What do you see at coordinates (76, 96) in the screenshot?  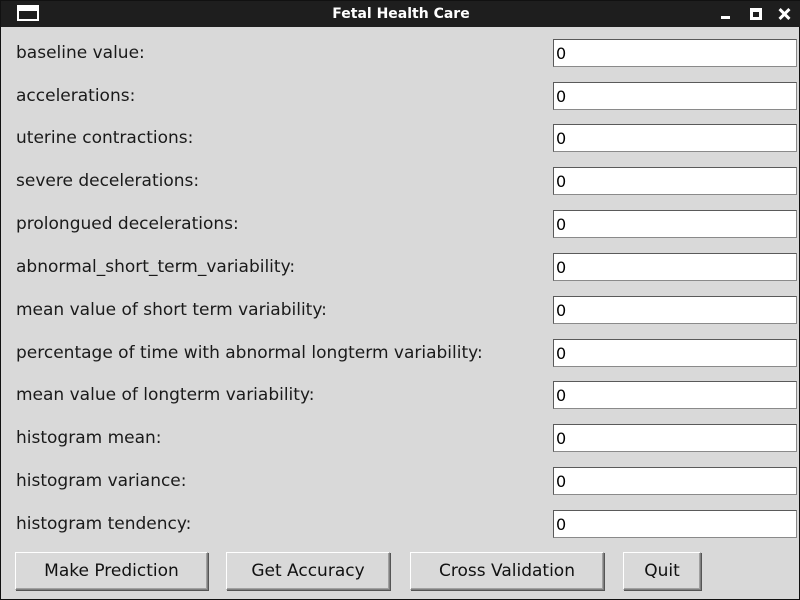 I see `accelerations-label: accelerations:` at bounding box center [76, 96].